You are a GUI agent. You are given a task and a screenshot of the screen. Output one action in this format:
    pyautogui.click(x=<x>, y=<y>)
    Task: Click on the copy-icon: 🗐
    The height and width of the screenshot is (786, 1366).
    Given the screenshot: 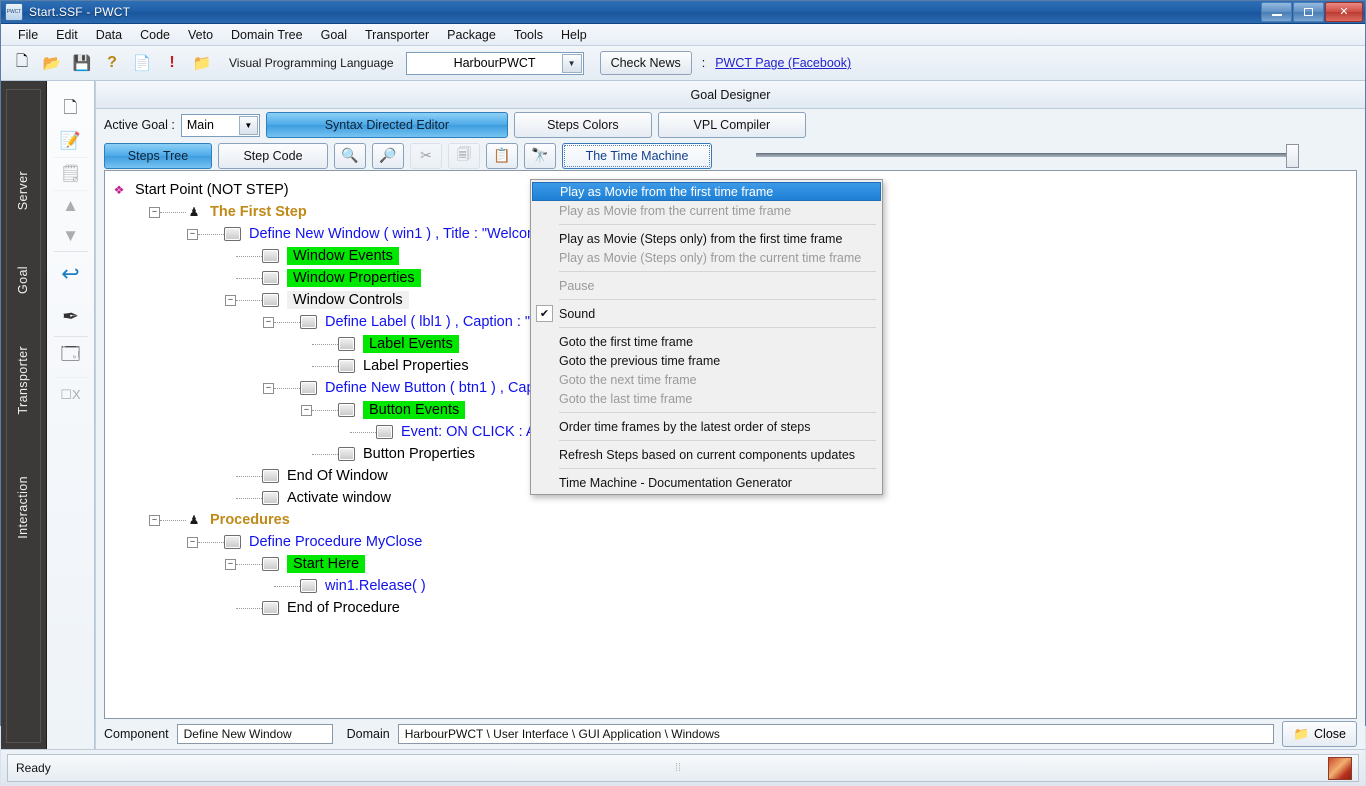 What is the action you would take?
    pyautogui.click(x=464, y=155)
    